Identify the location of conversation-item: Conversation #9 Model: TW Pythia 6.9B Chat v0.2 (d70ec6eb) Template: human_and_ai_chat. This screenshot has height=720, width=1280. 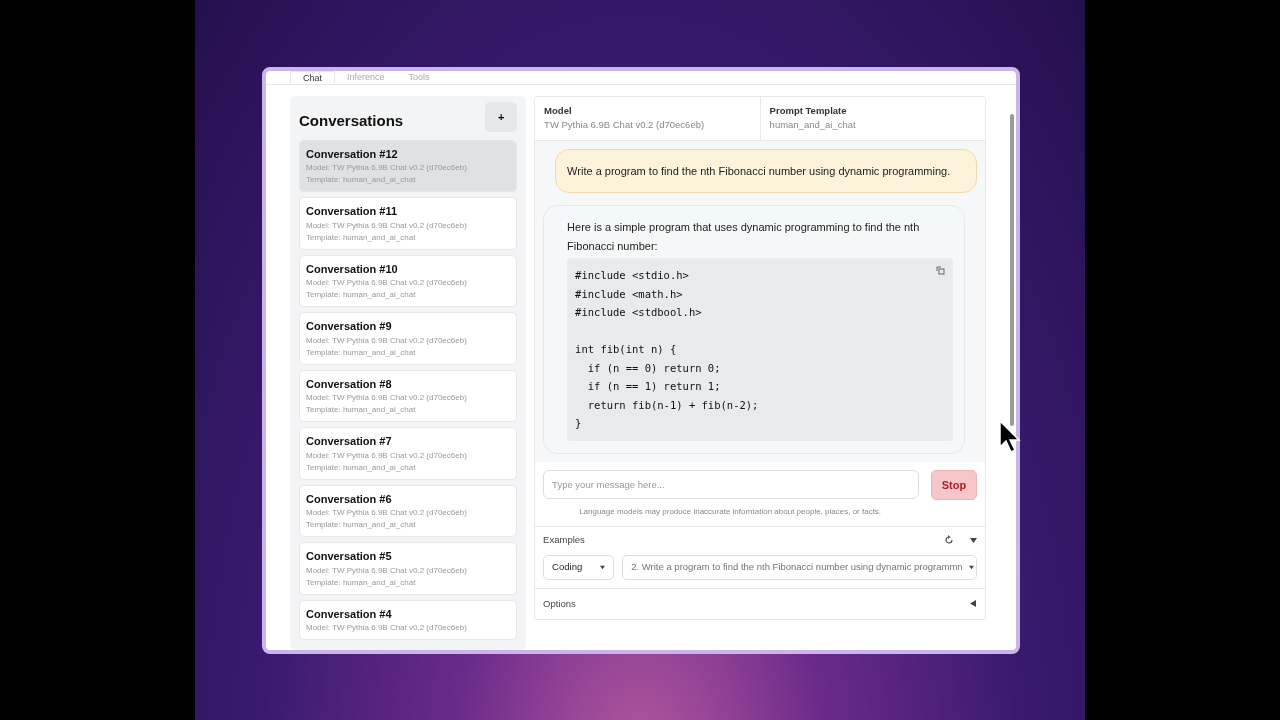
(408, 338).